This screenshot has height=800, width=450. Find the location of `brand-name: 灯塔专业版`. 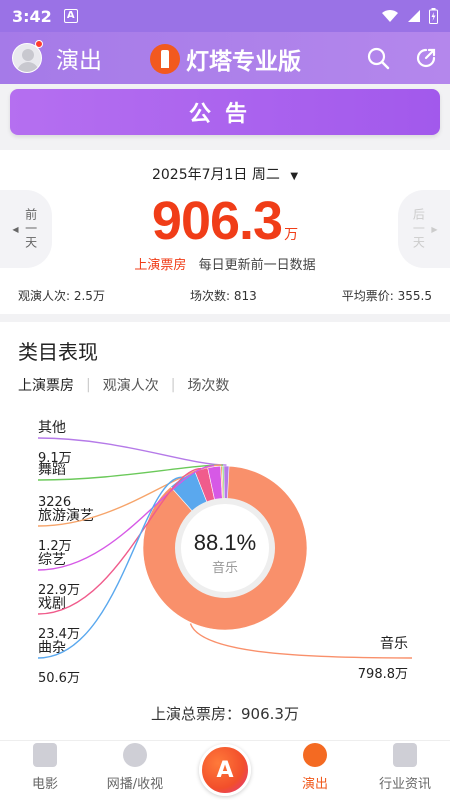

brand-name: 灯塔专业版 is located at coordinates (243, 62).